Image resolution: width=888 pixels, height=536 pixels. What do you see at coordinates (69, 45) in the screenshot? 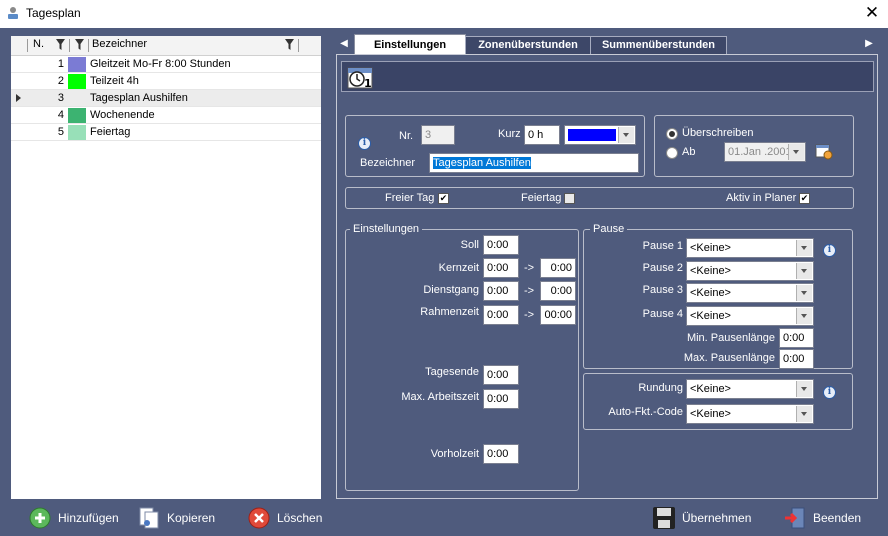
I see `column-separator` at bounding box center [69, 45].